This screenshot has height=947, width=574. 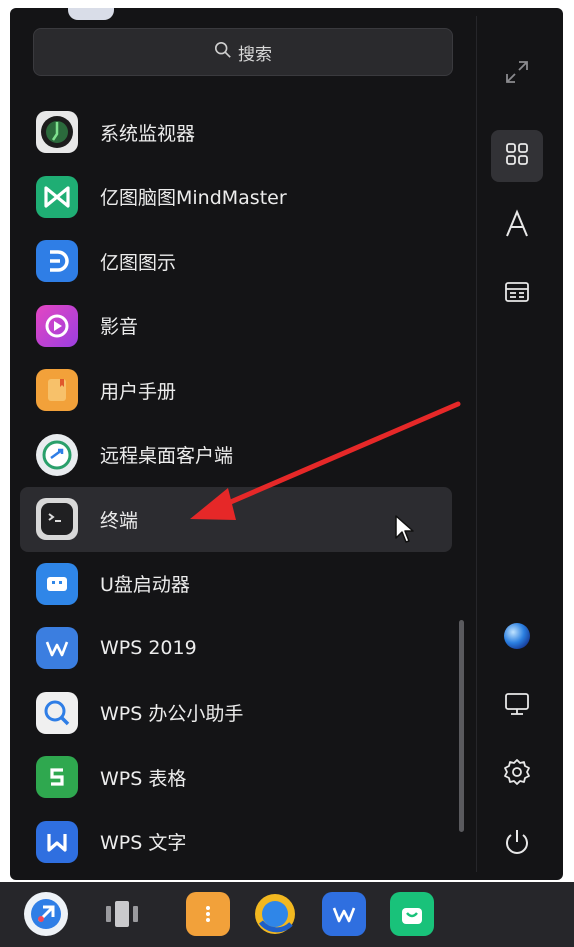 What do you see at coordinates (57, 648) in the screenshot?
I see `wps-icon` at bounding box center [57, 648].